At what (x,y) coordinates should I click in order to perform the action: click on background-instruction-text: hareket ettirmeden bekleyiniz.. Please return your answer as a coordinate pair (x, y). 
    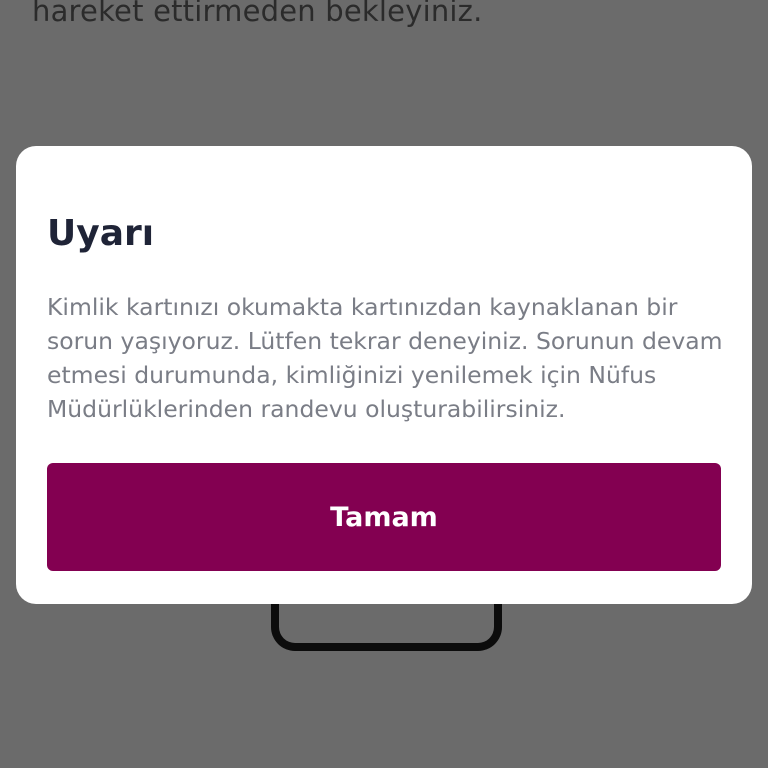
    Looking at the image, I should click on (257, 14).